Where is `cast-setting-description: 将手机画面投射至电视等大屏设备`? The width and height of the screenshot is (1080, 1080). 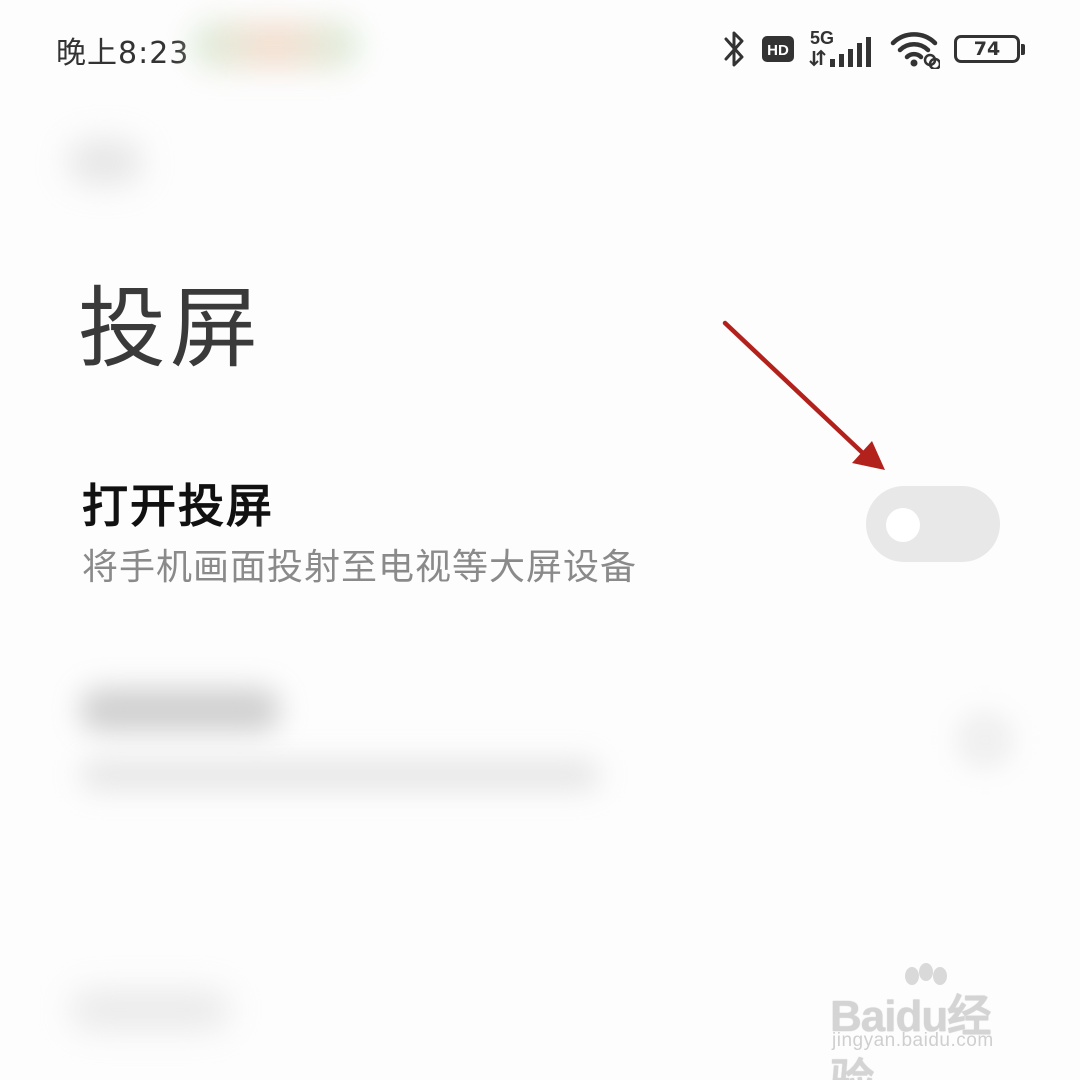 cast-setting-description: 将手机画面投射至电视等大屏设备 is located at coordinates (360, 567).